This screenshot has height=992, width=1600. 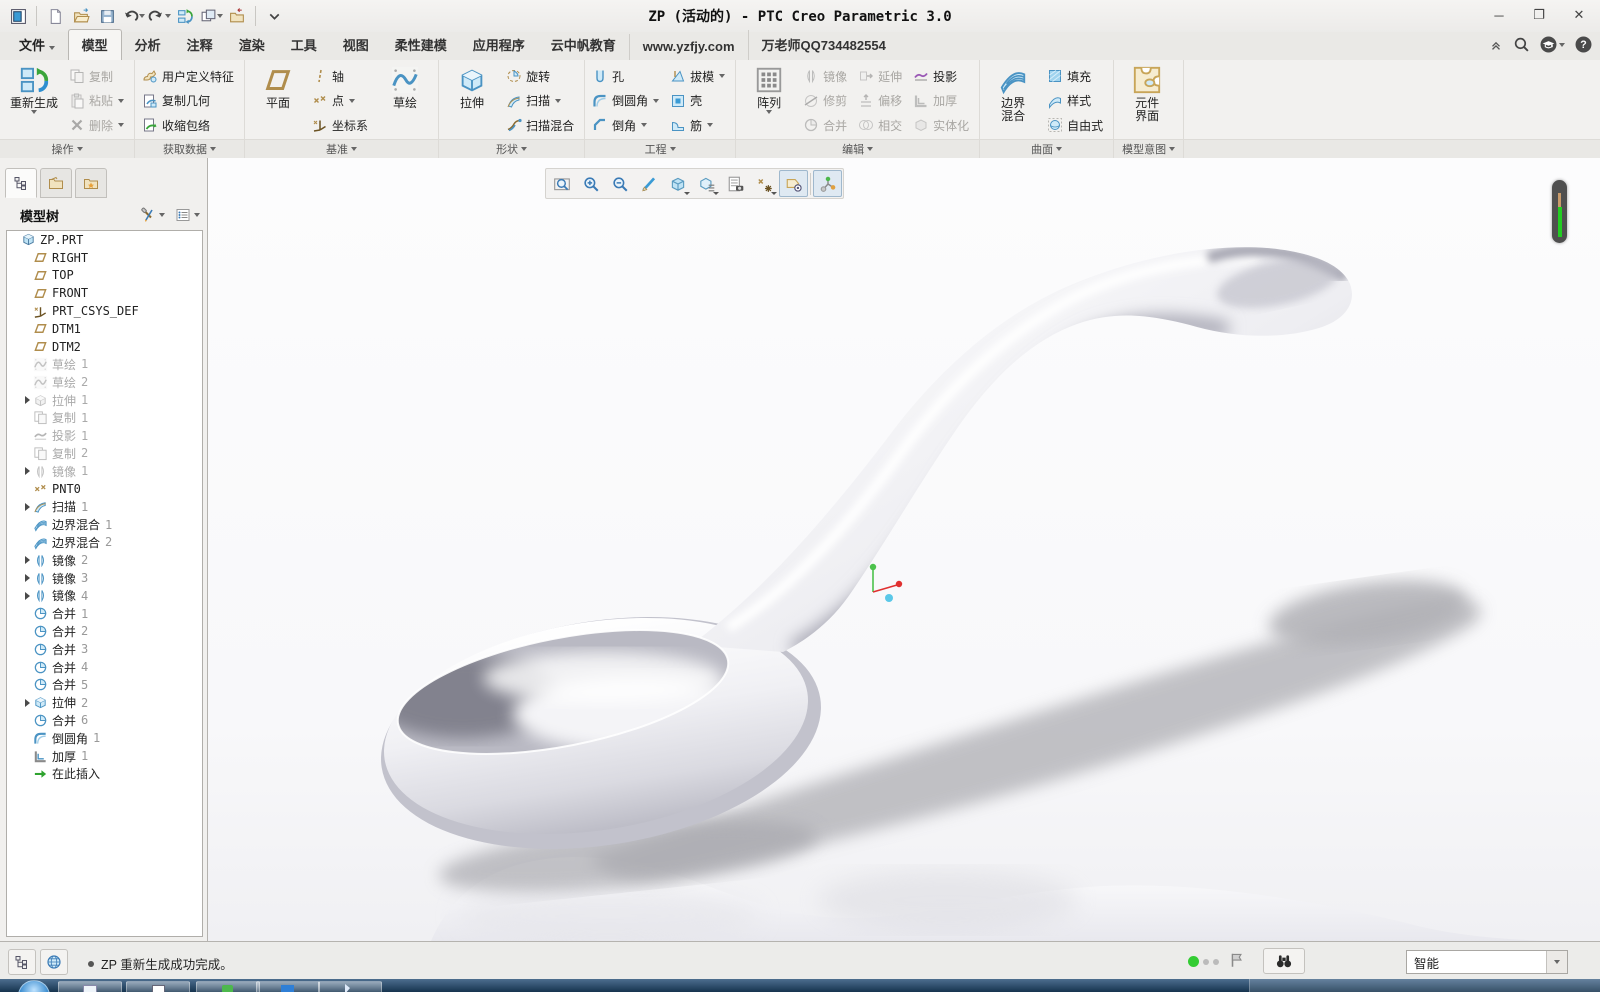 What do you see at coordinates (793, 183) in the screenshot?
I see `annotation-display-button` at bounding box center [793, 183].